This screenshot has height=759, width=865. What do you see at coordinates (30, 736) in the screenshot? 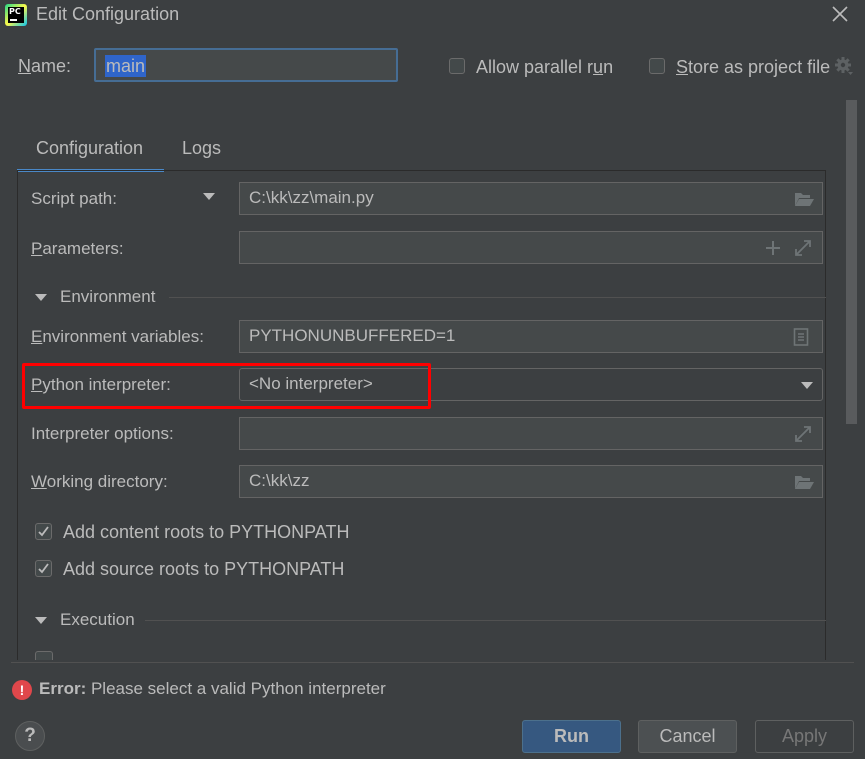
I see `help-button: ?` at bounding box center [30, 736].